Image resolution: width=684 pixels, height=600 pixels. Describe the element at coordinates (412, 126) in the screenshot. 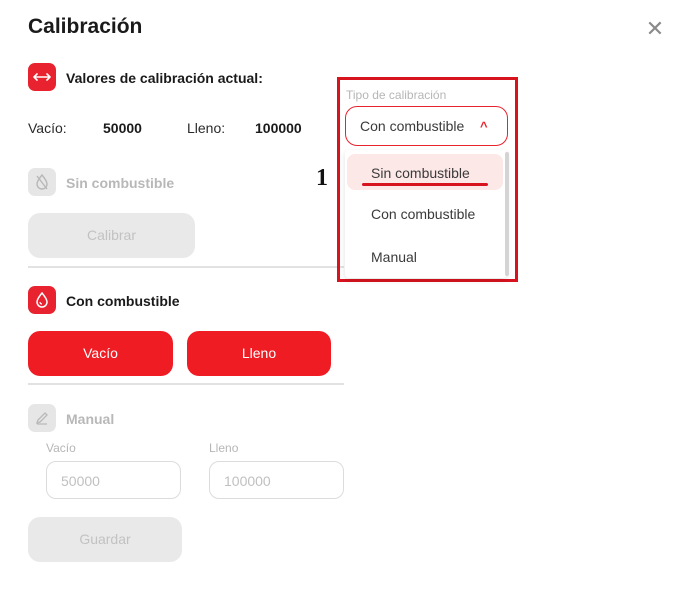

I see `select-value: Con combustible` at that location.